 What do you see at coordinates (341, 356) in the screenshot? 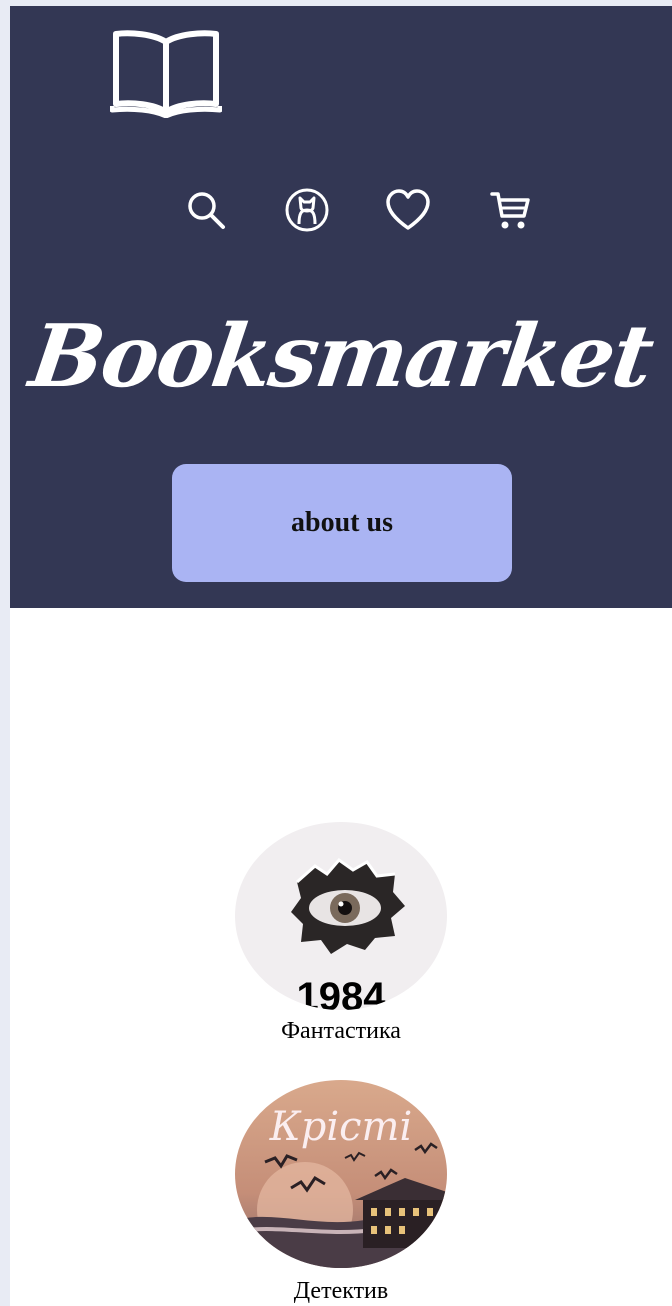
I see `brand-title: Booksmarket` at bounding box center [341, 356].